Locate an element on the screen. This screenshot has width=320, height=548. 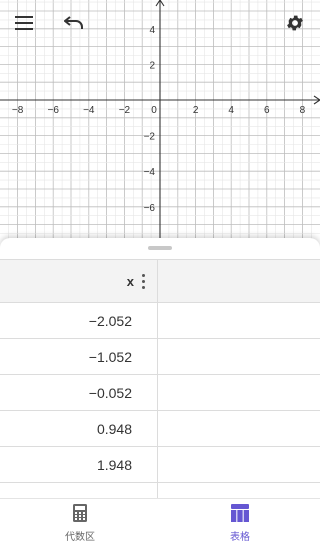
x-value-cell: 0.948 is located at coordinates (79, 428).